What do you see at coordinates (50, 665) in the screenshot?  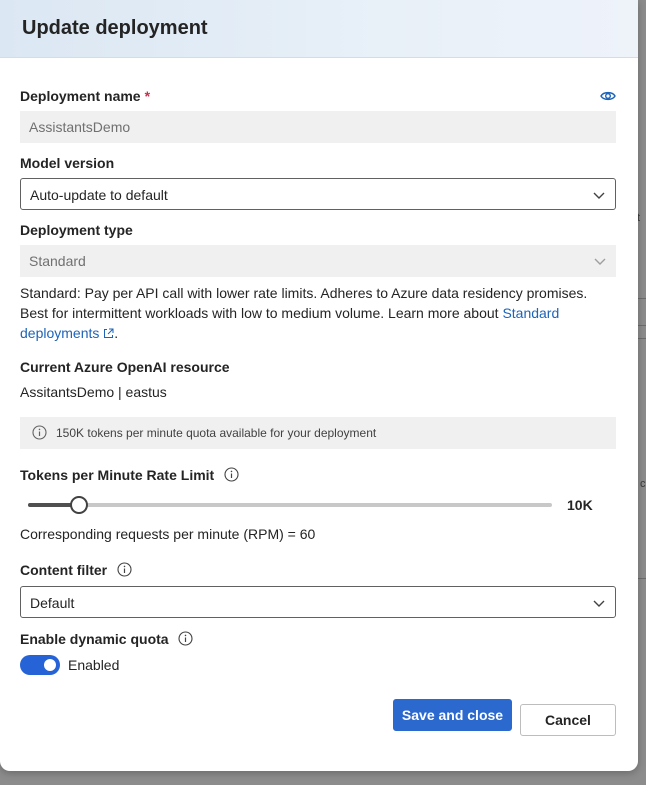 I see `toggle-knob` at bounding box center [50, 665].